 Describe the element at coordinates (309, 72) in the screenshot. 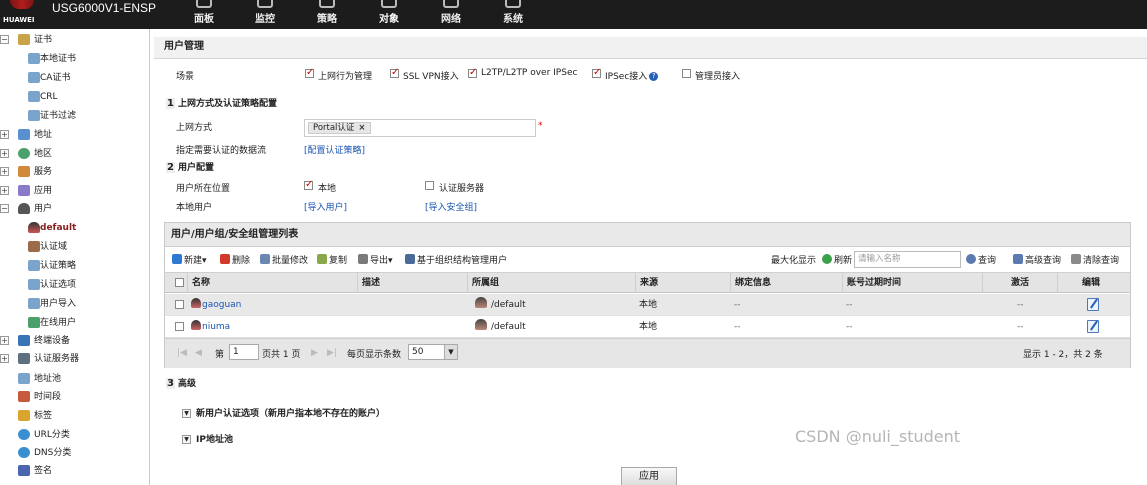

I see `scene-web-access-checkbox` at that location.